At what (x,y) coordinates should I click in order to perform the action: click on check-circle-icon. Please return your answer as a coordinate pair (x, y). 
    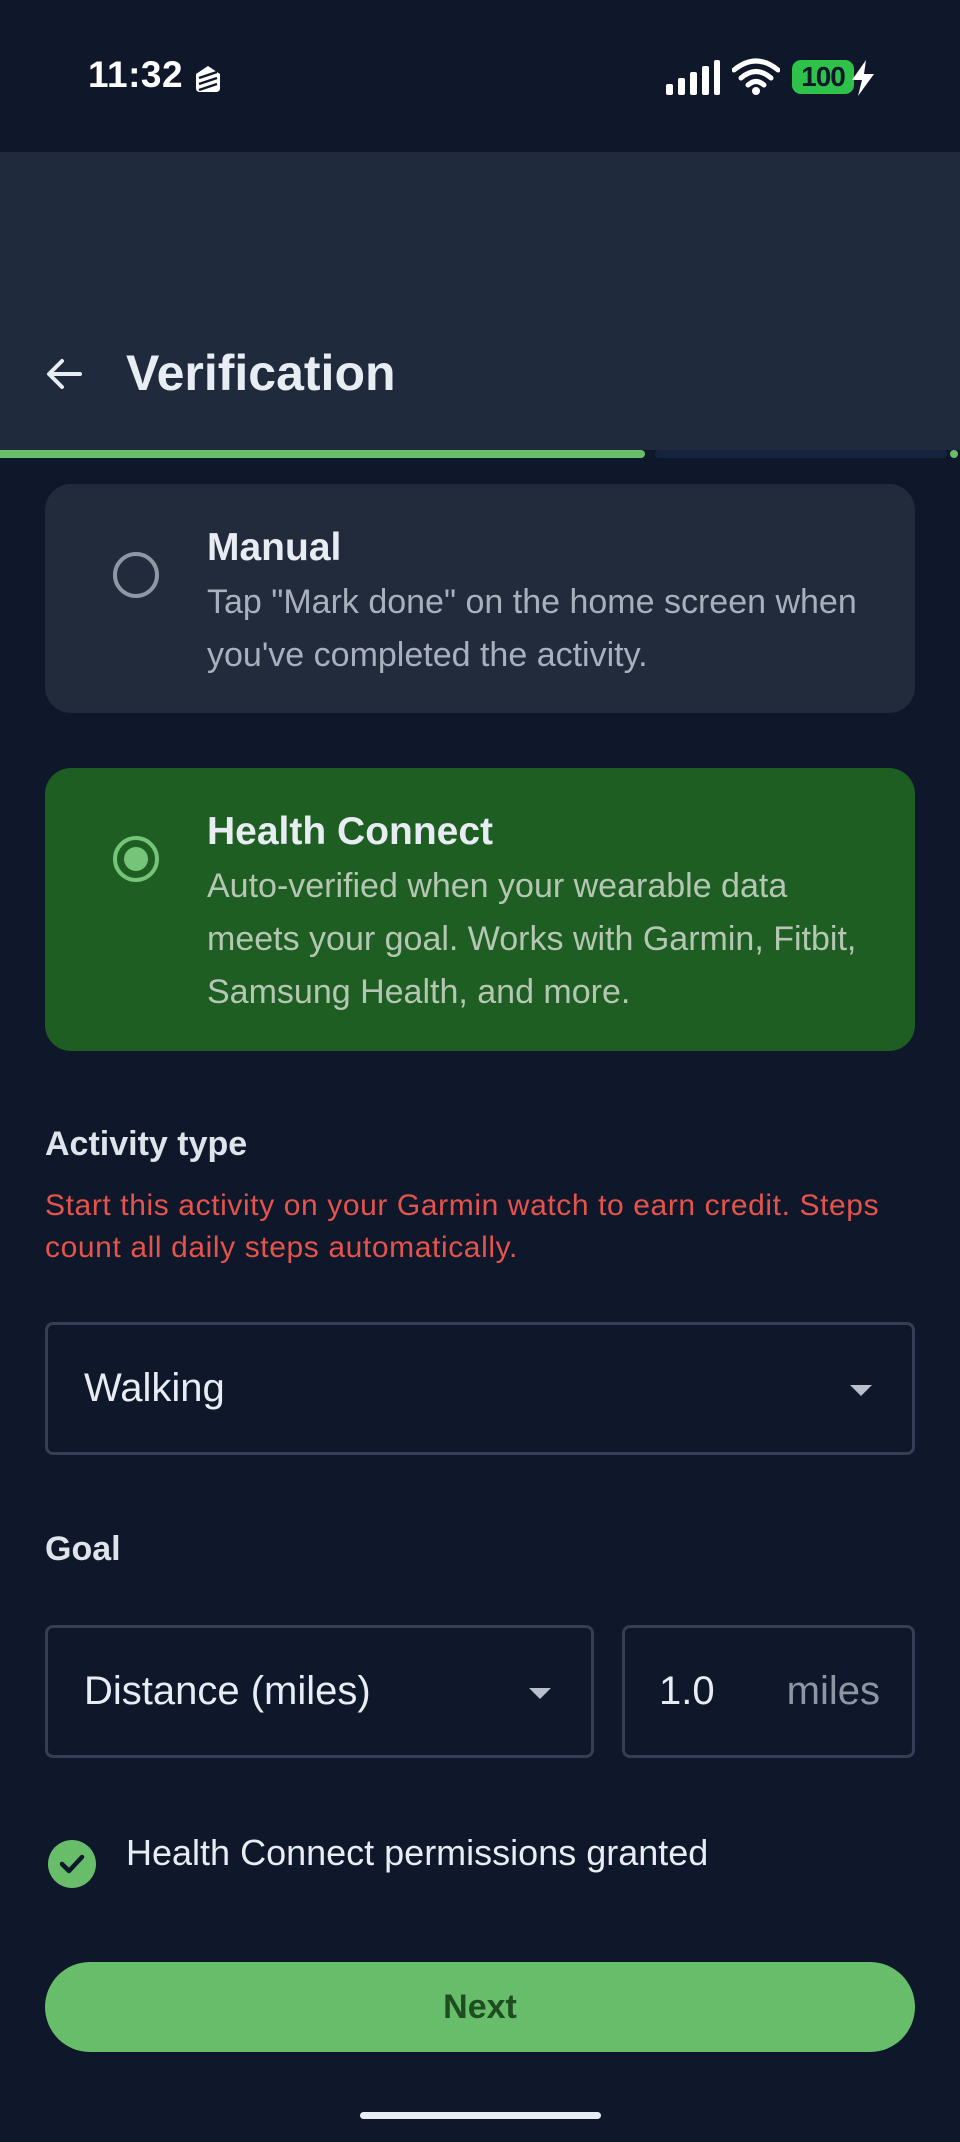
    Looking at the image, I should click on (72, 1864).